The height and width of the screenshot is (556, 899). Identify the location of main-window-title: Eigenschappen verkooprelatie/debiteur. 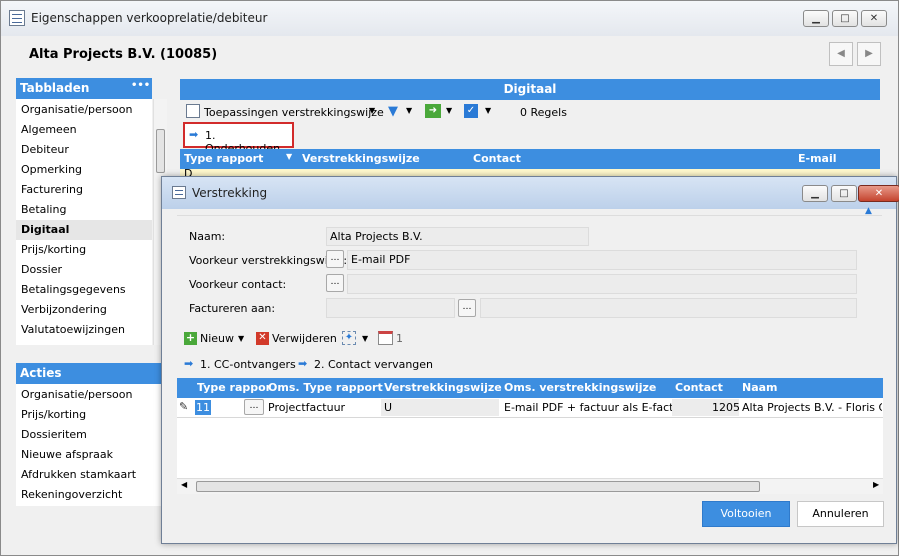
(149, 18).